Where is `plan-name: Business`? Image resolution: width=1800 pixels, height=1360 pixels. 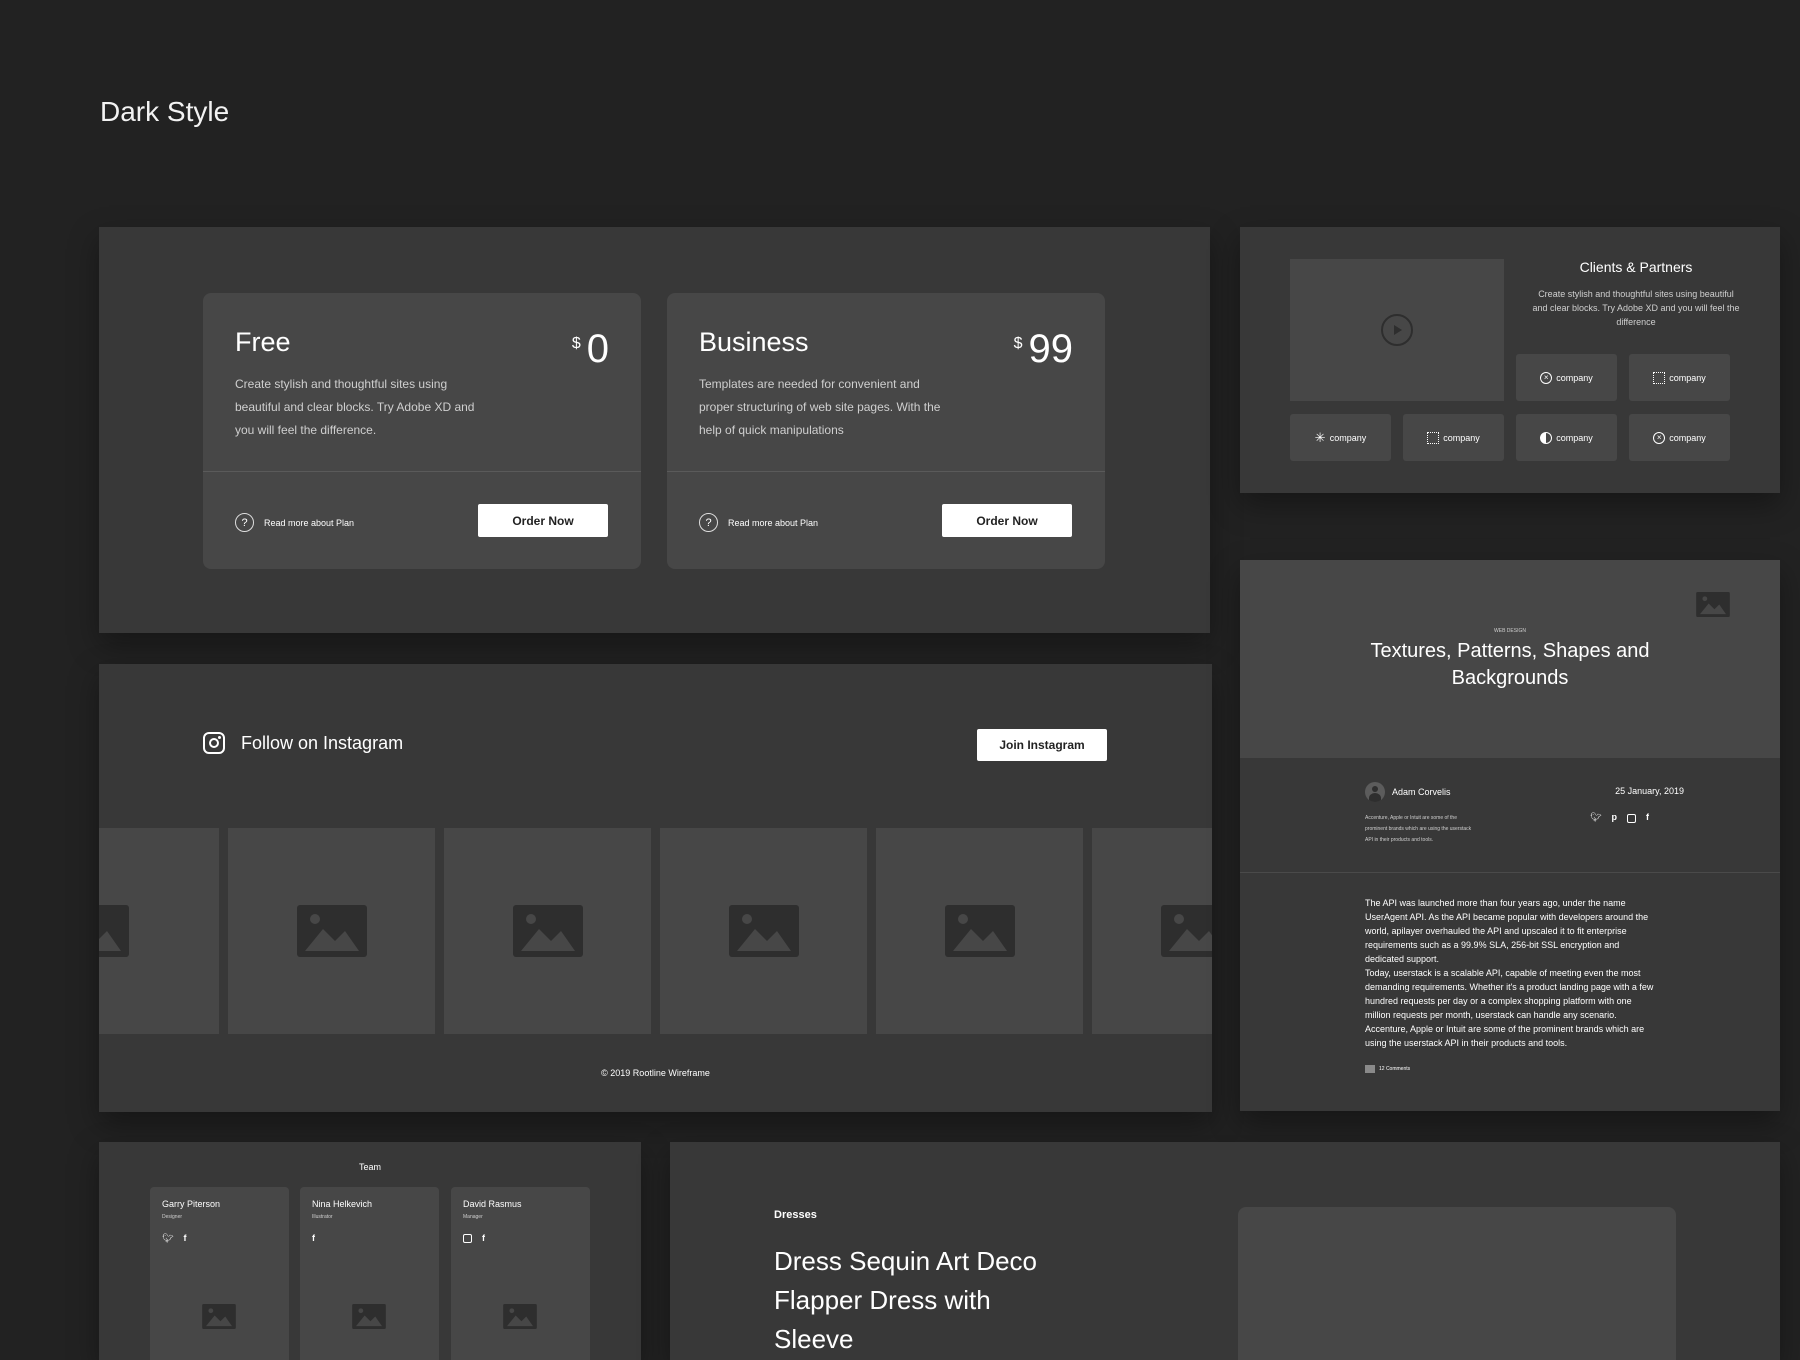 plan-name: Business is located at coordinates (754, 342).